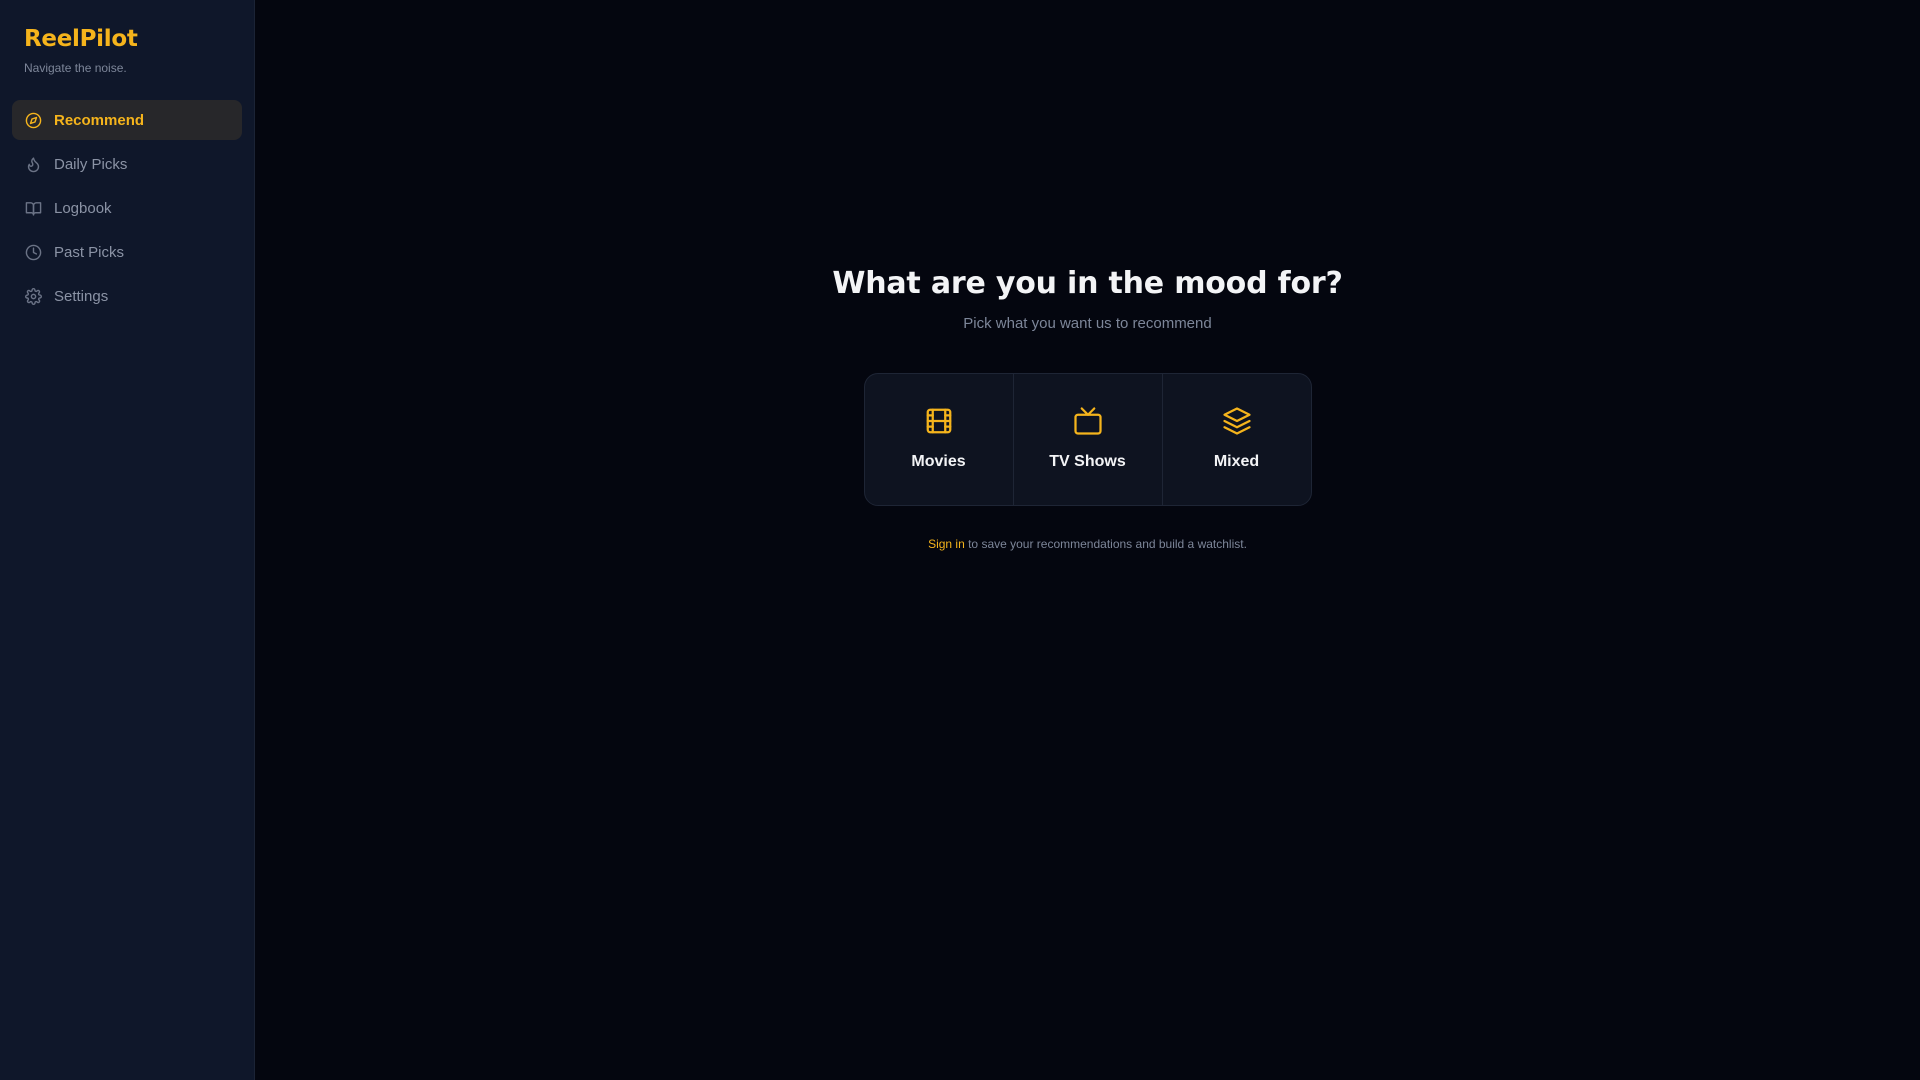 The image size is (1920, 1080). I want to click on sidebar-nav: Recommend Daily Picks Logbook Past Picks, so click(127, 208).